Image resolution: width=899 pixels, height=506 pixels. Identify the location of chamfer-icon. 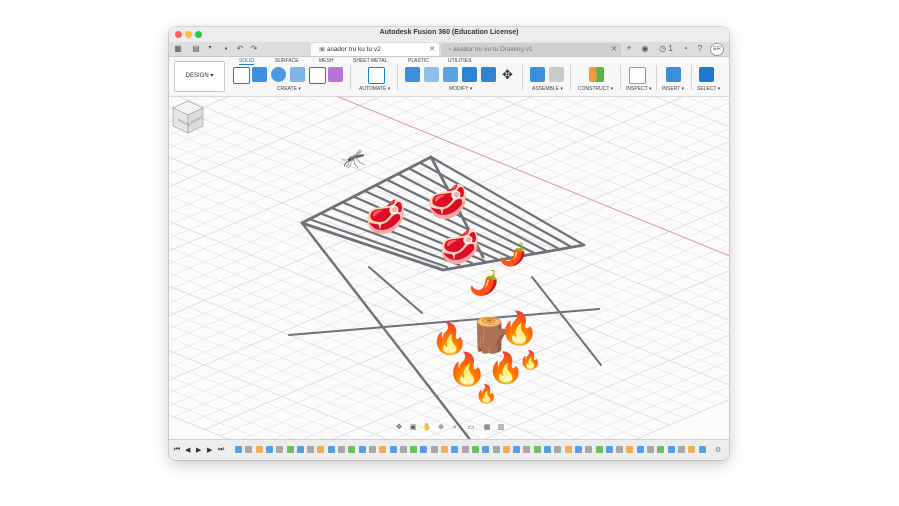
(450, 74).